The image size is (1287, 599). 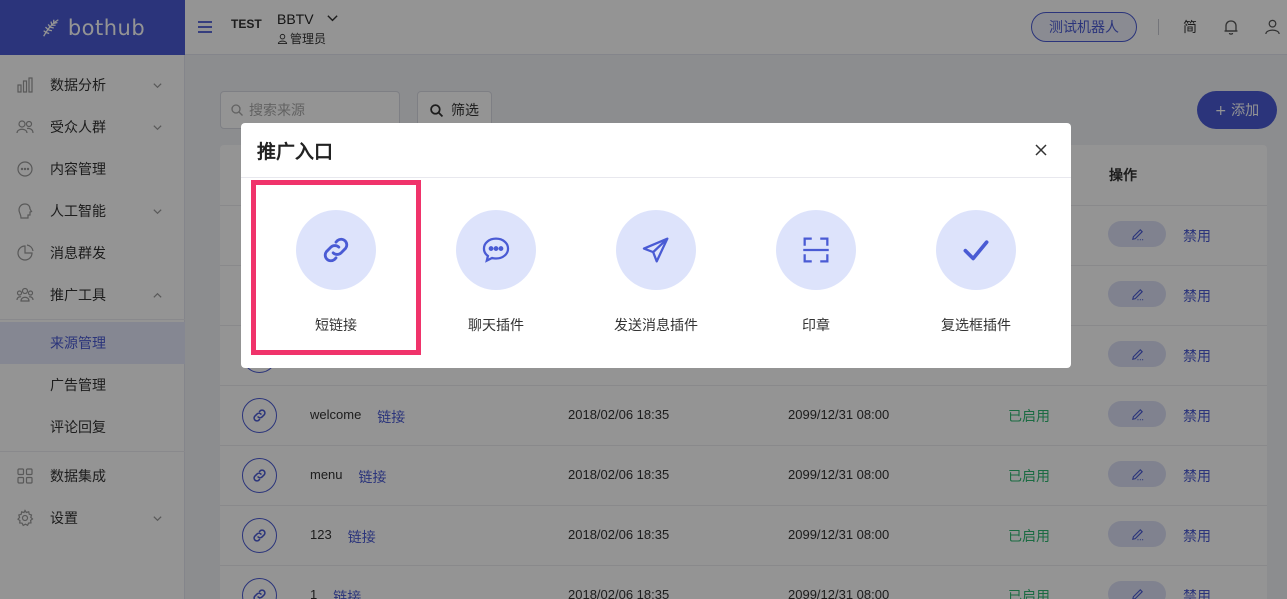 I want to click on dialog-header: 推广入口, so click(x=656, y=150).